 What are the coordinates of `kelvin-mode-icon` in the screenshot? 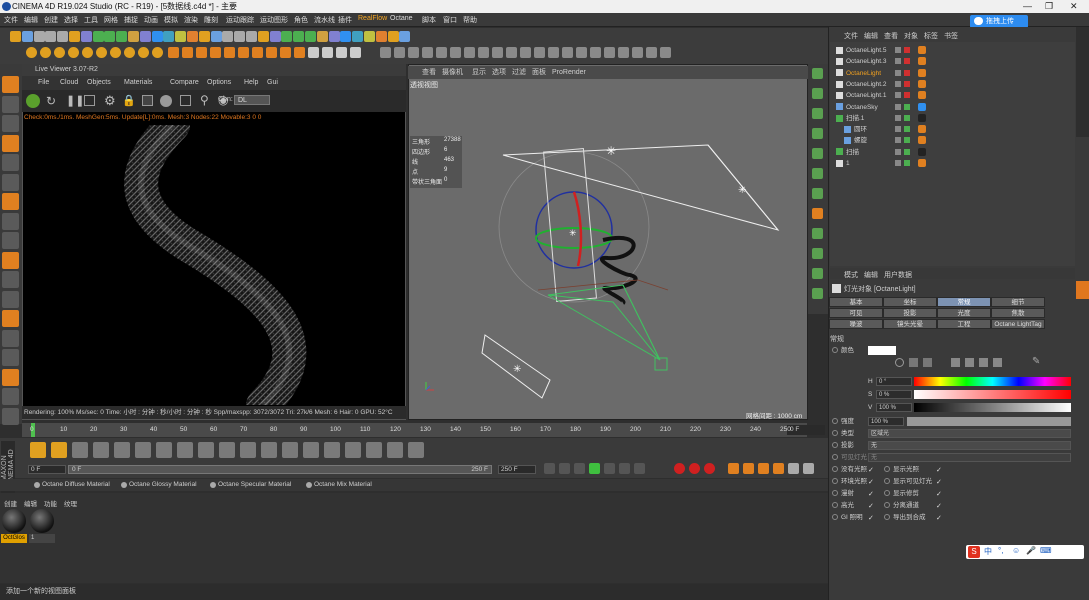 It's located at (983, 362).